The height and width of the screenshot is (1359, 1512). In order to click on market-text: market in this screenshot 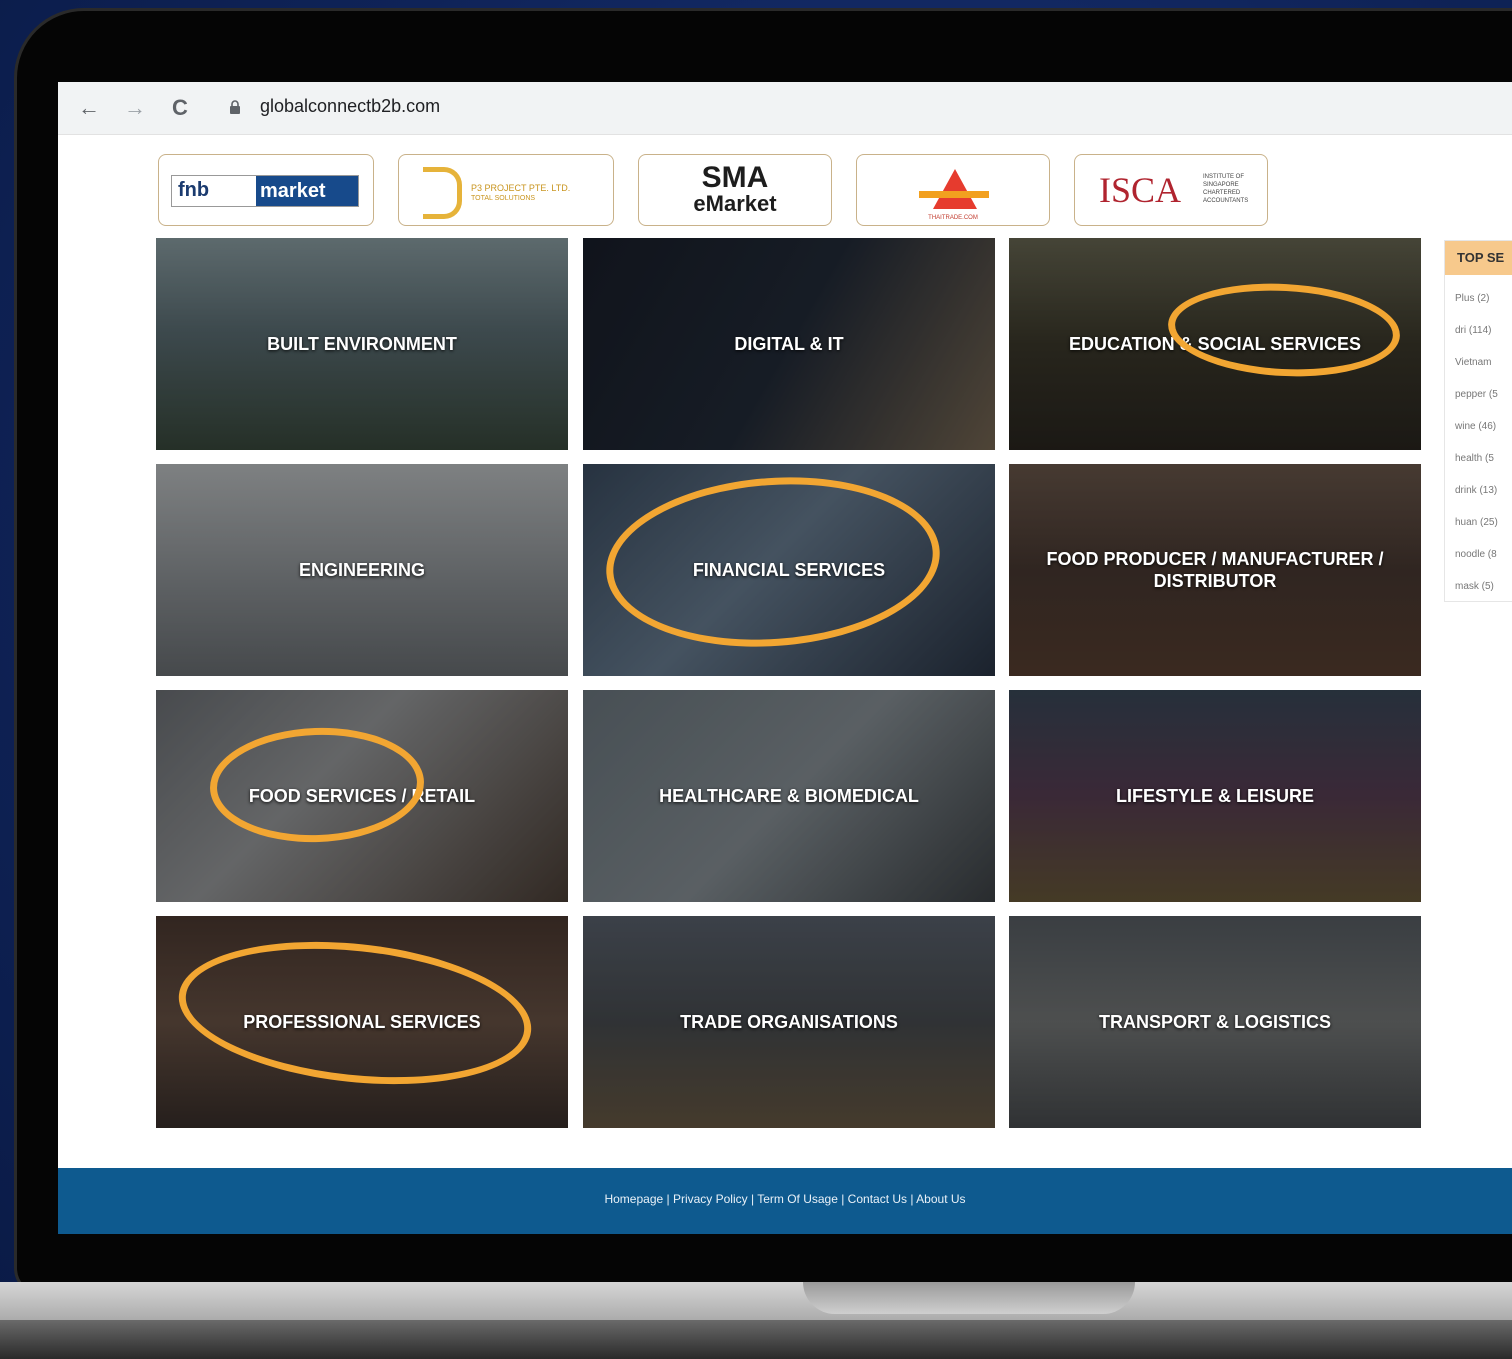, I will do `click(307, 191)`.